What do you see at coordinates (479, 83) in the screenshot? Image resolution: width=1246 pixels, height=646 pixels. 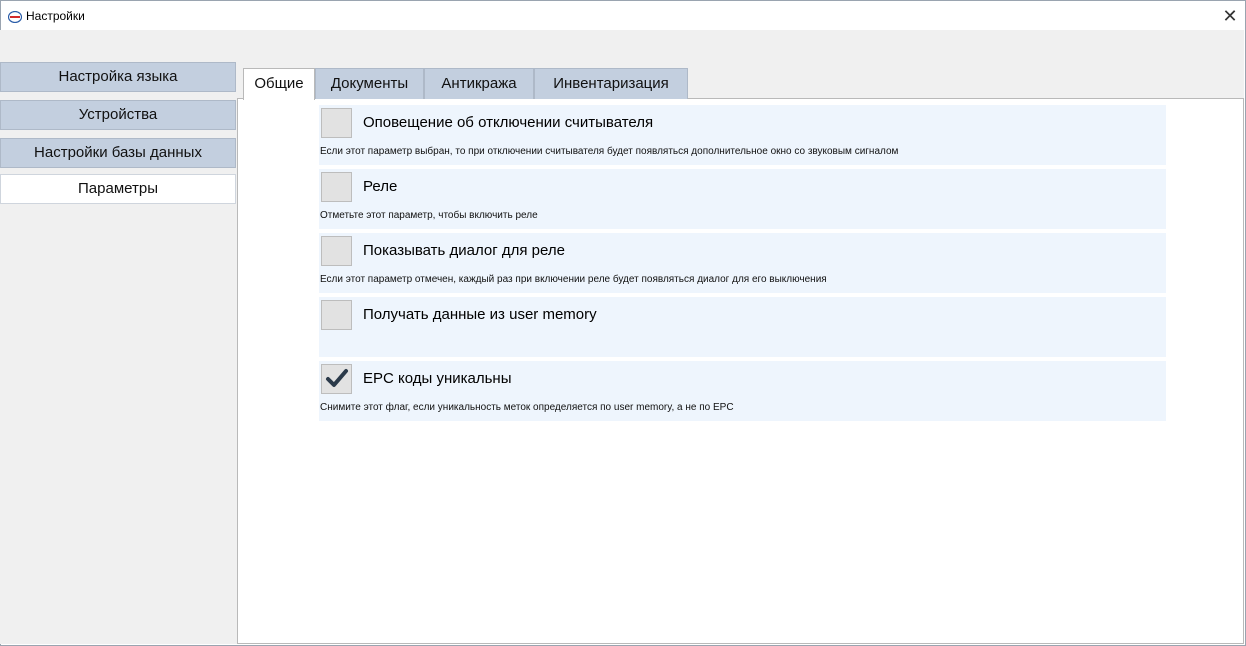 I see `tab-anti-theft: Антикража` at bounding box center [479, 83].